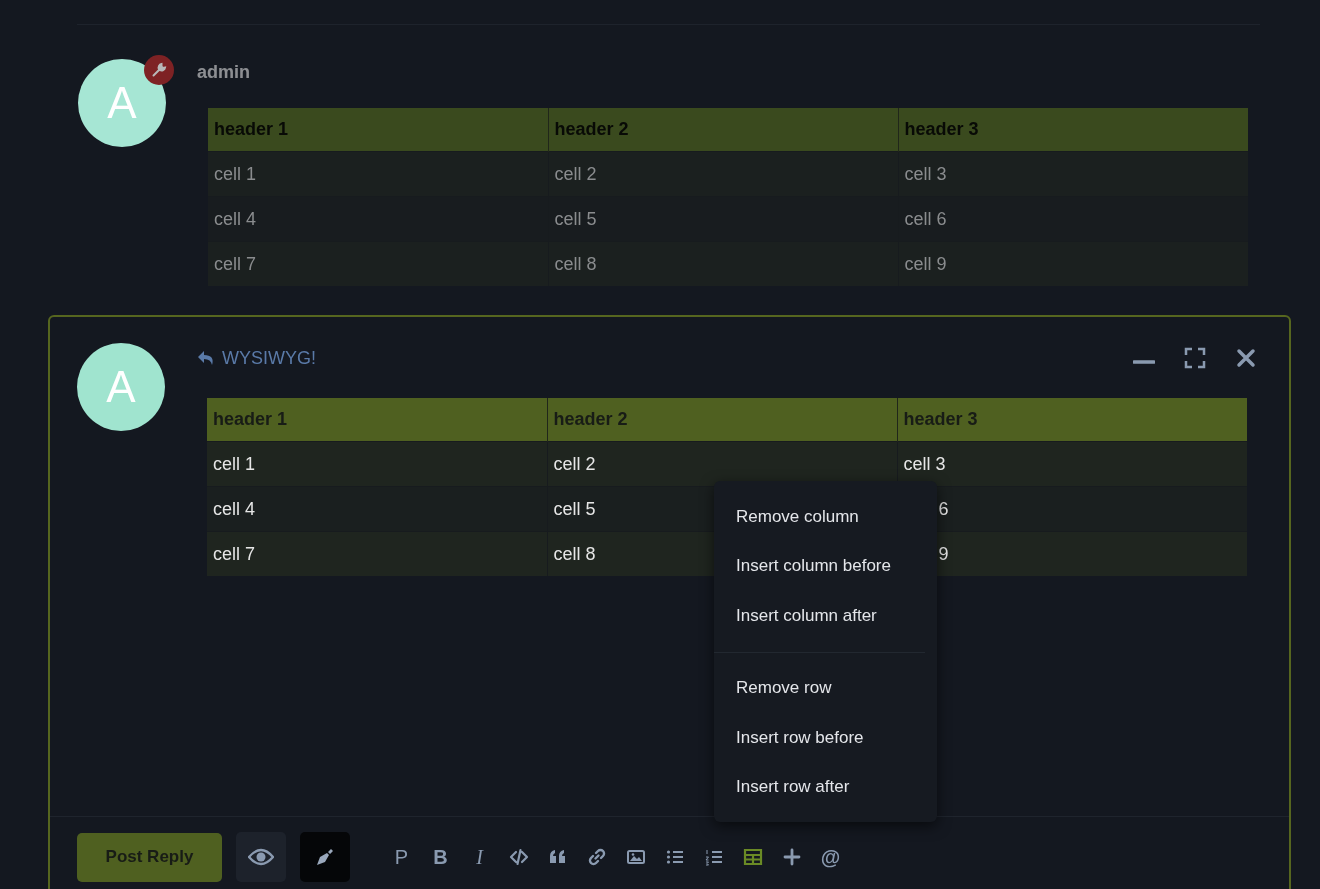 This screenshot has height=889, width=1320. I want to click on author-name: admin, so click(758, 72).